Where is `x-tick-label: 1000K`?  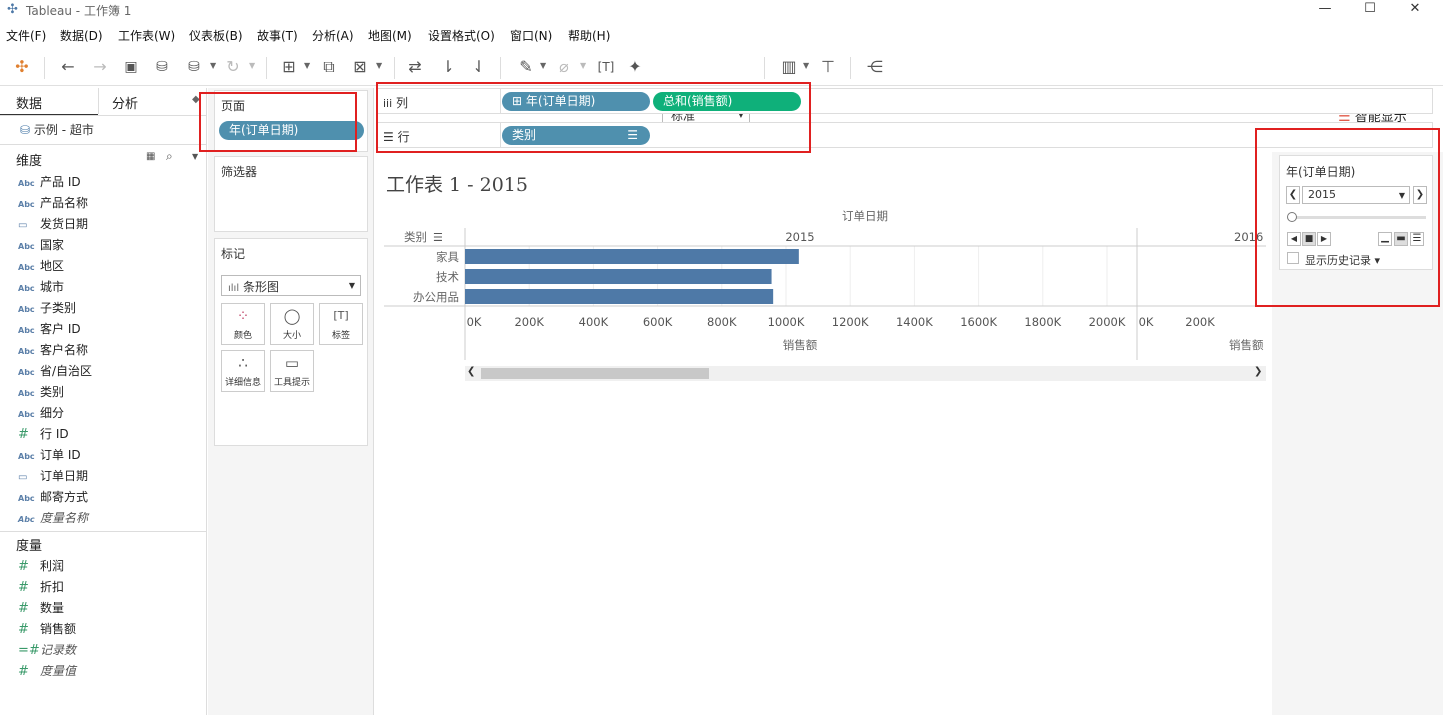 x-tick-label: 1000K is located at coordinates (786, 322).